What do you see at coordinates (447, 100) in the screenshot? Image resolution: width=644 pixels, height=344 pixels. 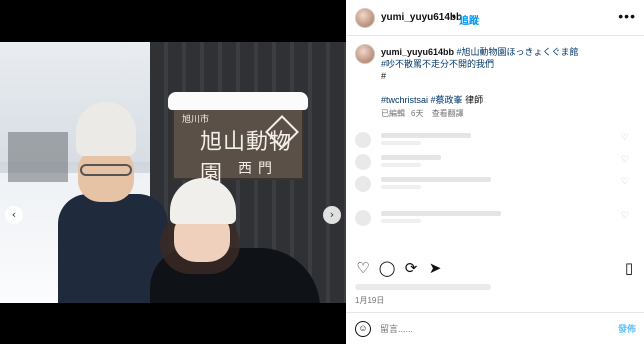 I see `hashtag-link: #蔡政峯` at bounding box center [447, 100].